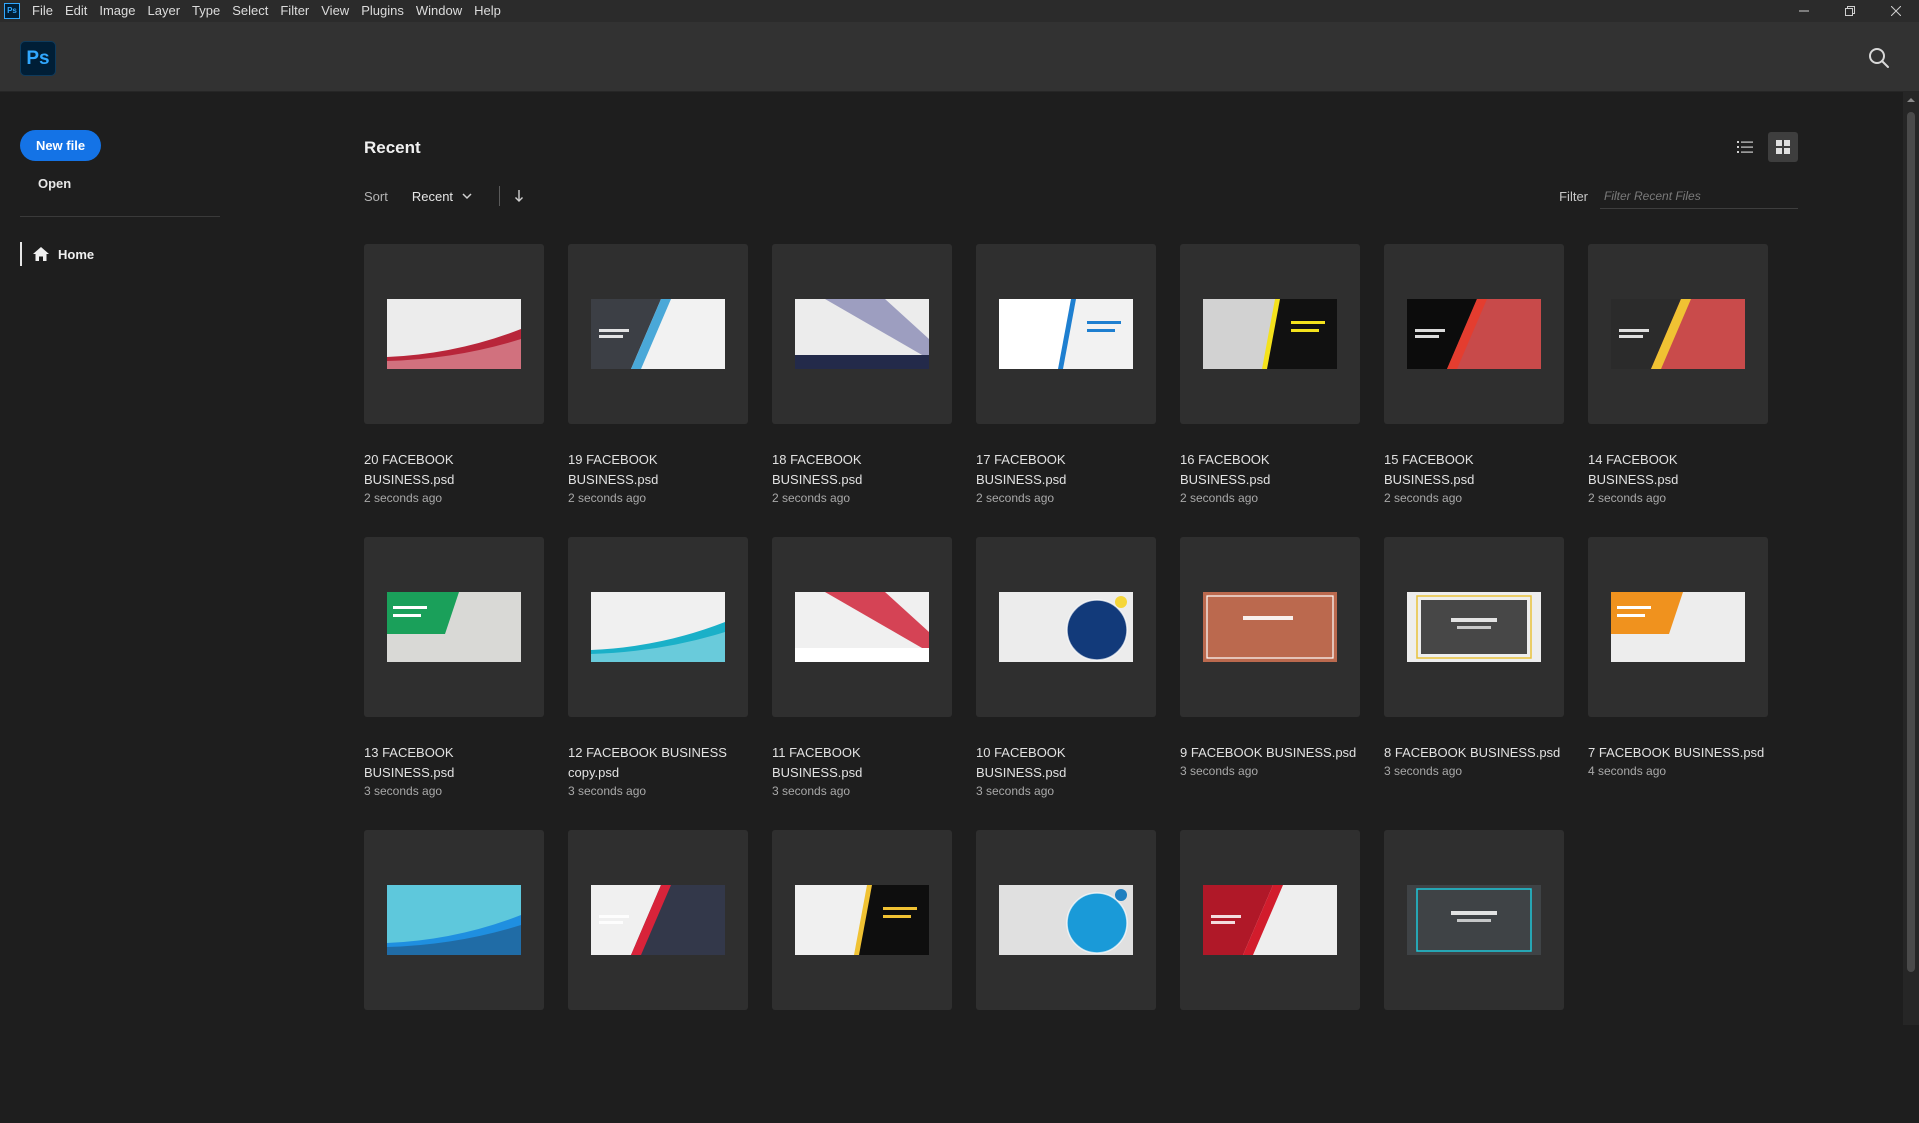 This screenshot has width=1919, height=1123. What do you see at coordinates (519, 196) in the screenshot?
I see `sort-direction-button` at bounding box center [519, 196].